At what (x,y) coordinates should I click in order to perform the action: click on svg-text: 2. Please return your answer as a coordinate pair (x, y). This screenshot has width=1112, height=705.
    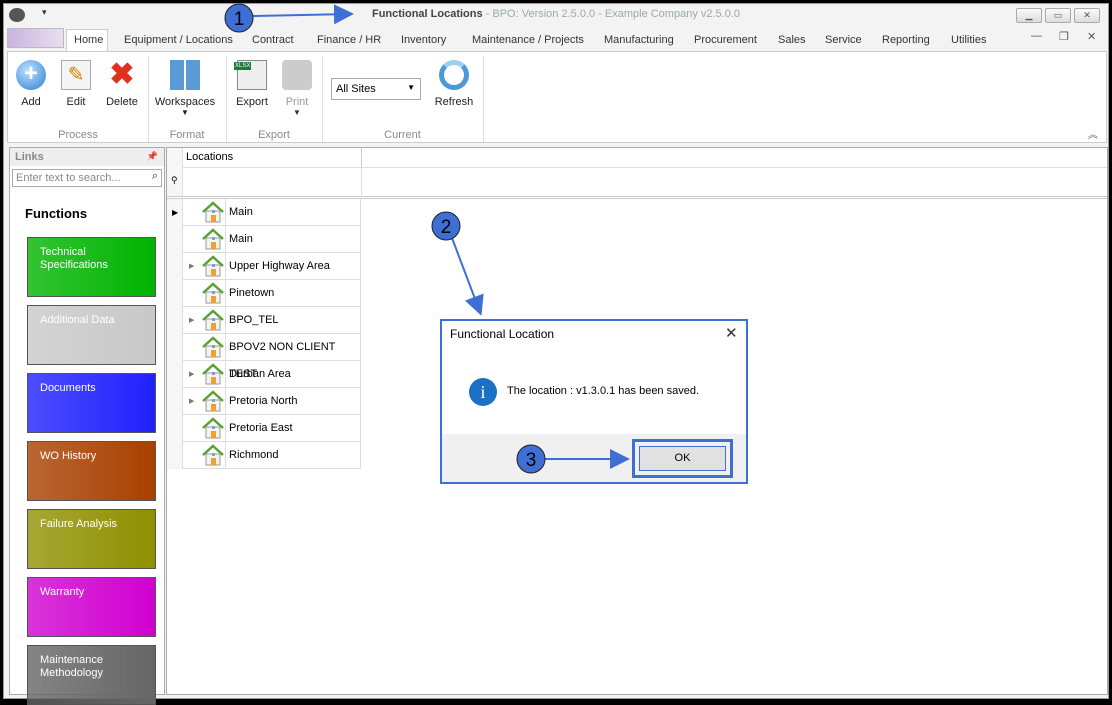
    Looking at the image, I should click on (446, 227).